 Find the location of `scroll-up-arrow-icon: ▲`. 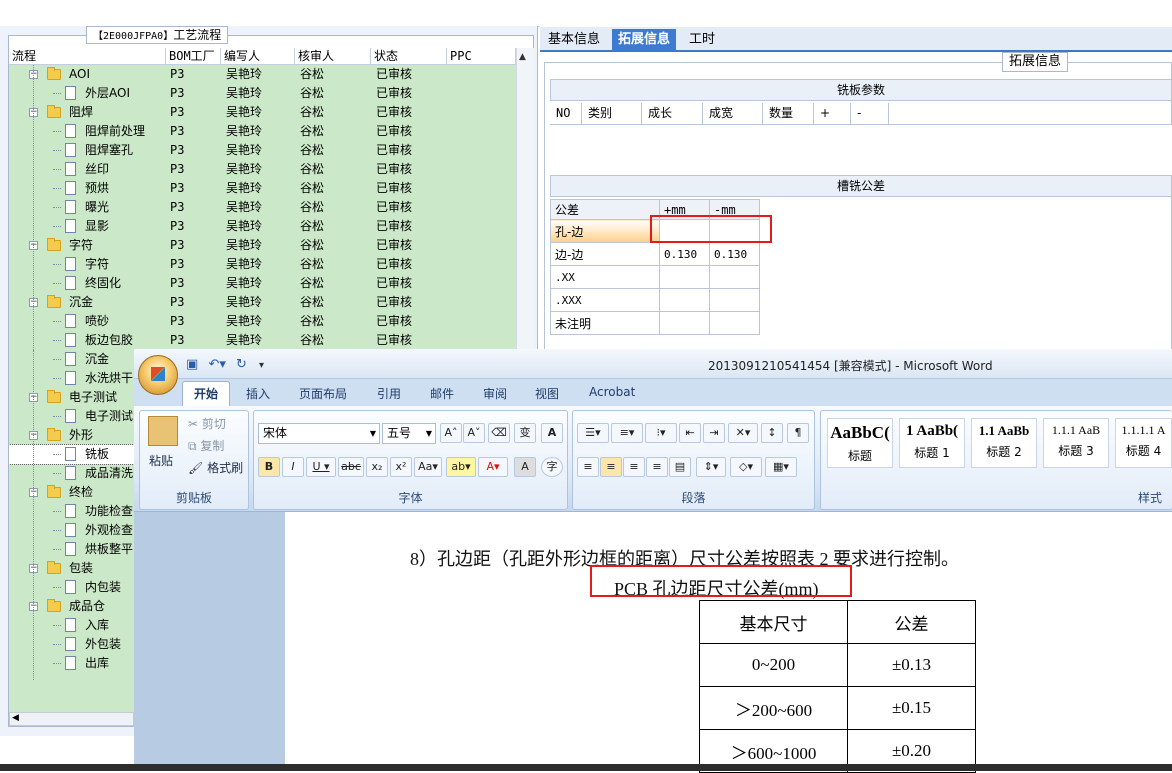

scroll-up-arrow-icon: ▲ is located at coordinates (522, 57).